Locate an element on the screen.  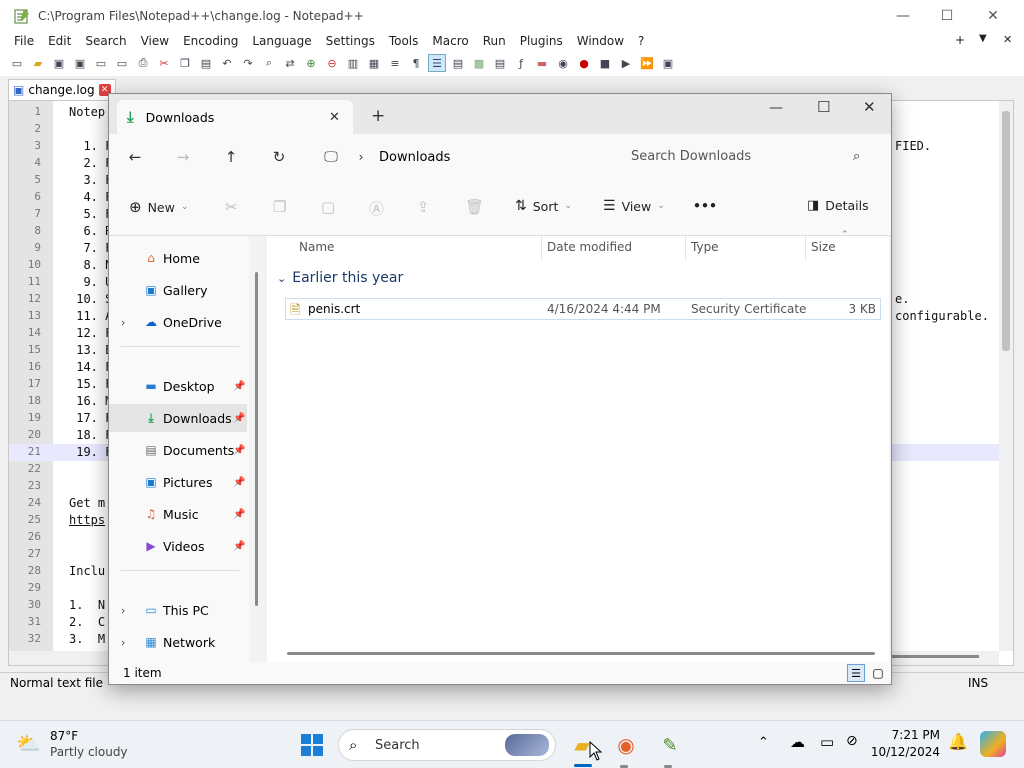
sidebar-item-home: ⌂ Home is located at coordinates (178, 258).